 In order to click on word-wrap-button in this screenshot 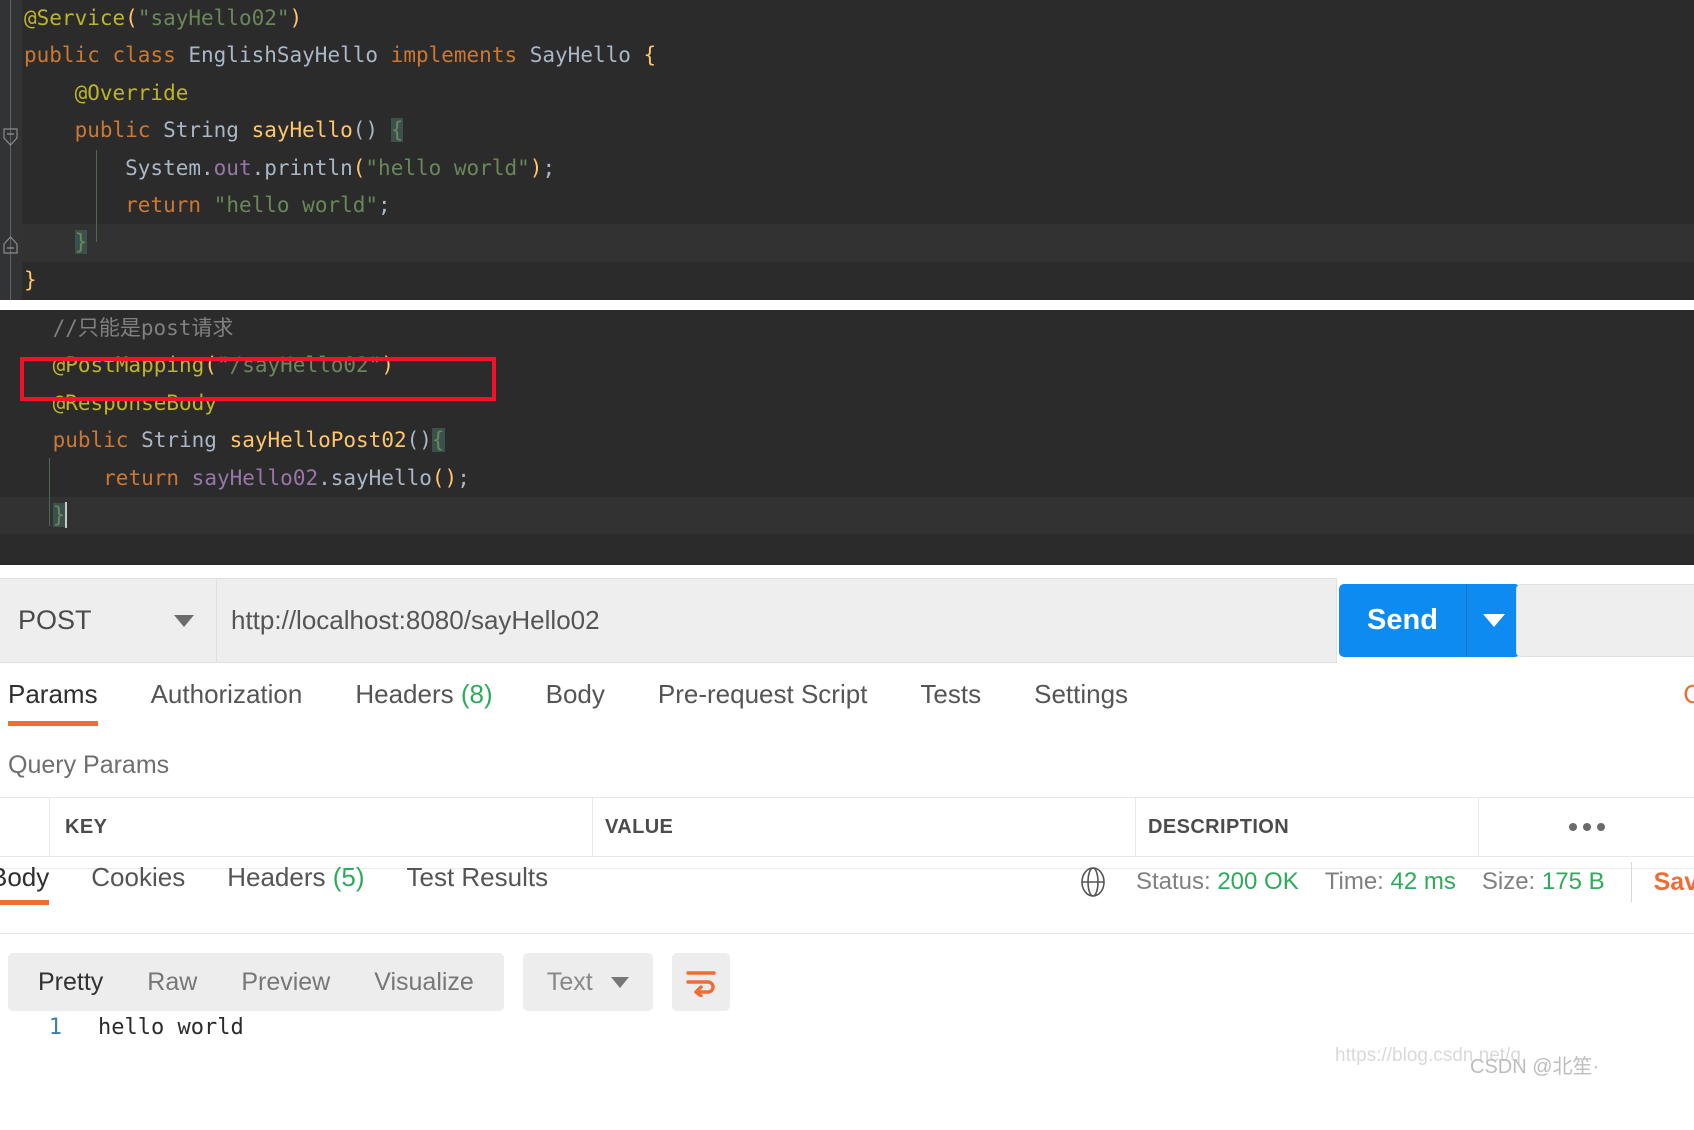, I will do `click(700, 982)`.